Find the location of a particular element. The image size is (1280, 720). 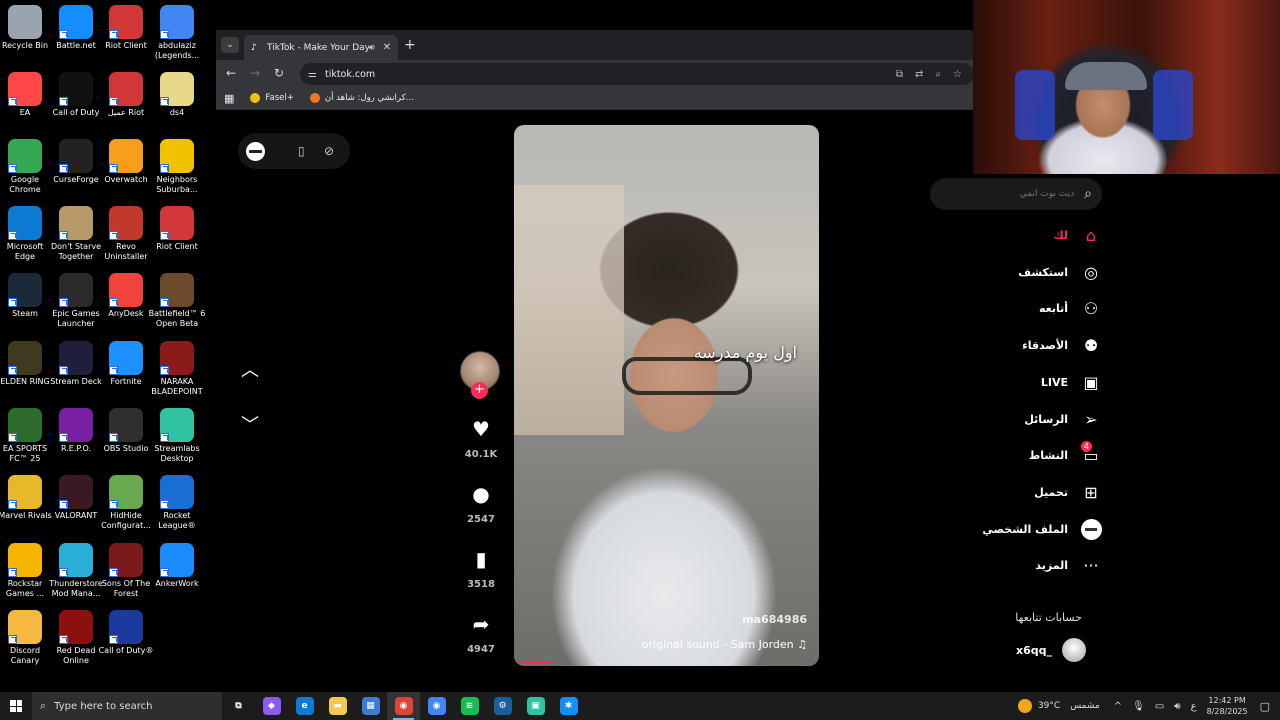

compass-icon: ⊘ is located at coordinates (329, 151).